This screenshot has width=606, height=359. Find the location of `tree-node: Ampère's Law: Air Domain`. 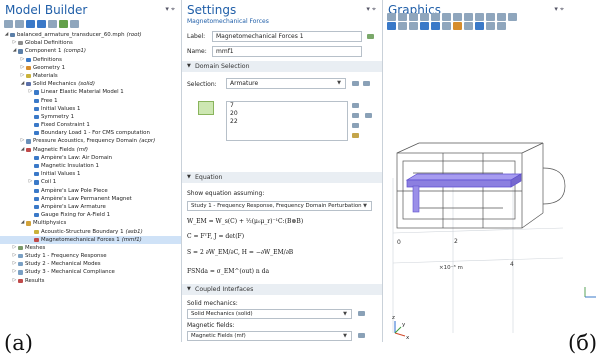

tree-node: Ampère's Law: Air Domain is located at coordinates (90, 158).